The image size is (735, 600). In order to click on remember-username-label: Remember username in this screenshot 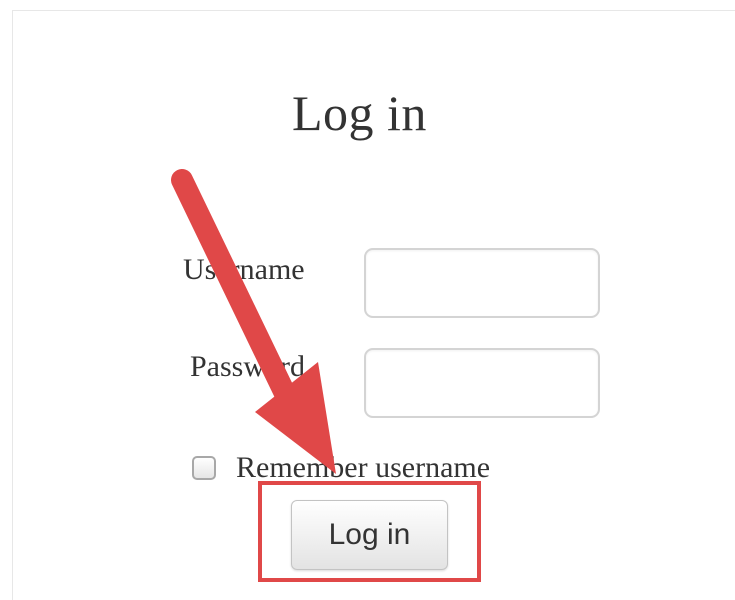, I will do `click(363, 467)`.